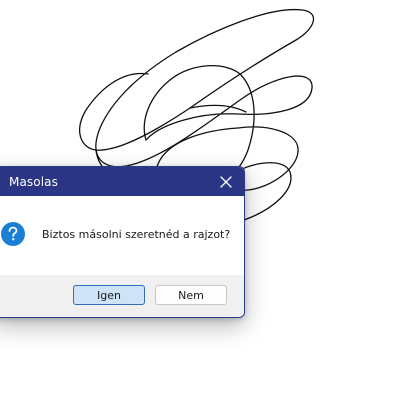 The image size is (404, 404). What do you see at coordinates (191, 295) in the screenshot?
I see `no-button: Nem` at bounding box center [191, 295].